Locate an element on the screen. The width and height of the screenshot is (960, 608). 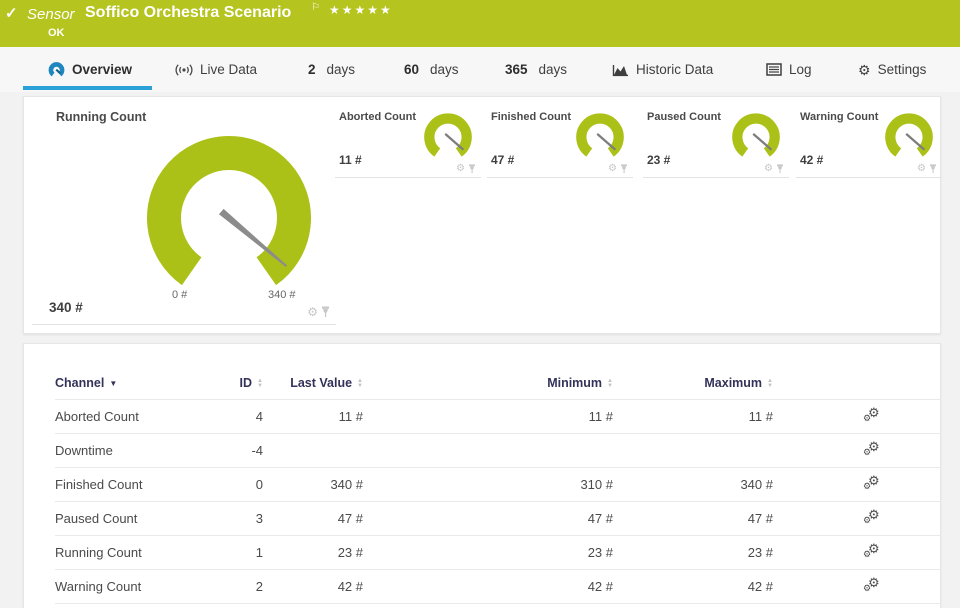
tab-log: Log is located at coordinates (789, 69).